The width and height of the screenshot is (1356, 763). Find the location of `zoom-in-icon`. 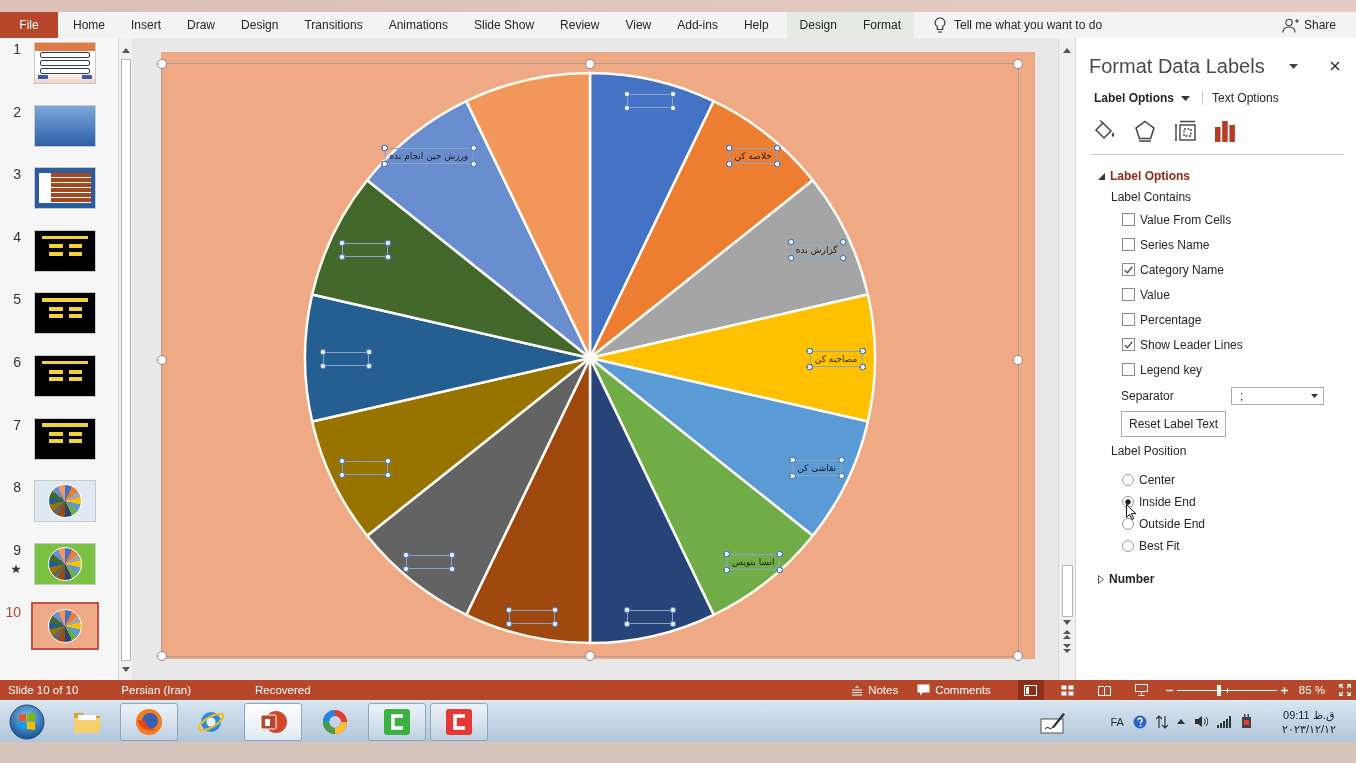

zoom-in-icon is located at coordinates (1284, 690).